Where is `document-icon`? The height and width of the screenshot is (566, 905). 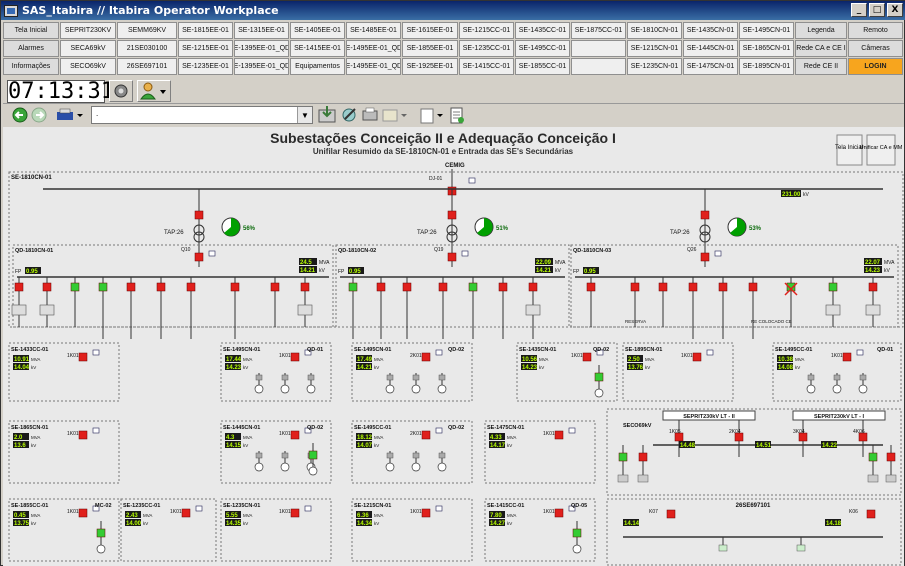 document-icon is located at coordinates (457, 115).